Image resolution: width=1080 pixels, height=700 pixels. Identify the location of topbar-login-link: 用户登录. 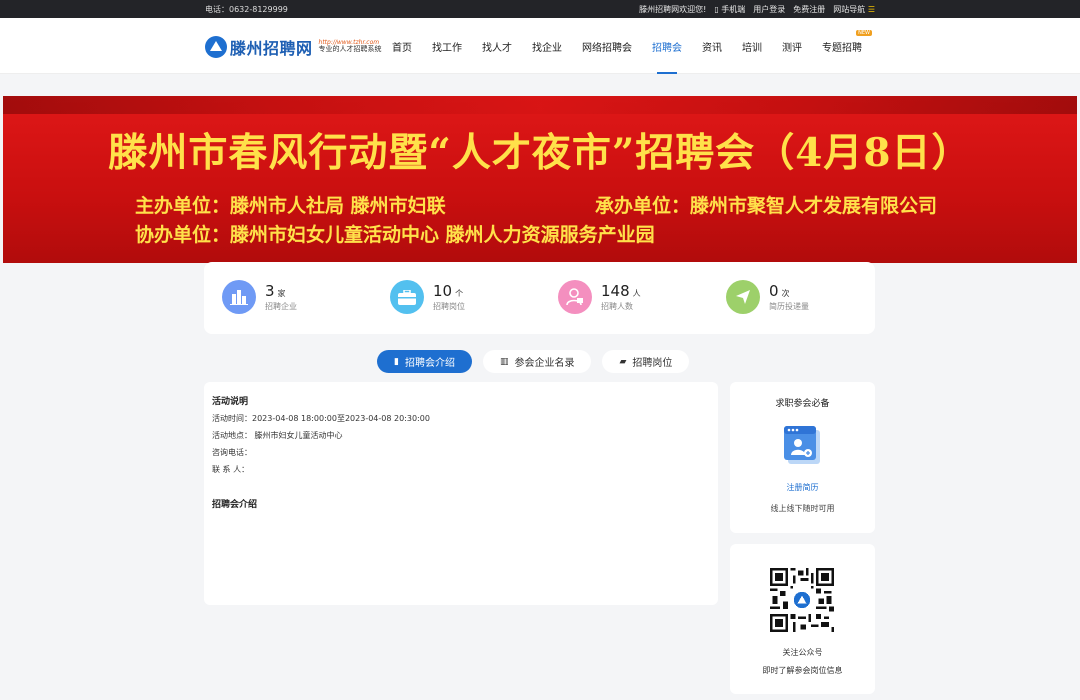
(769, 9).